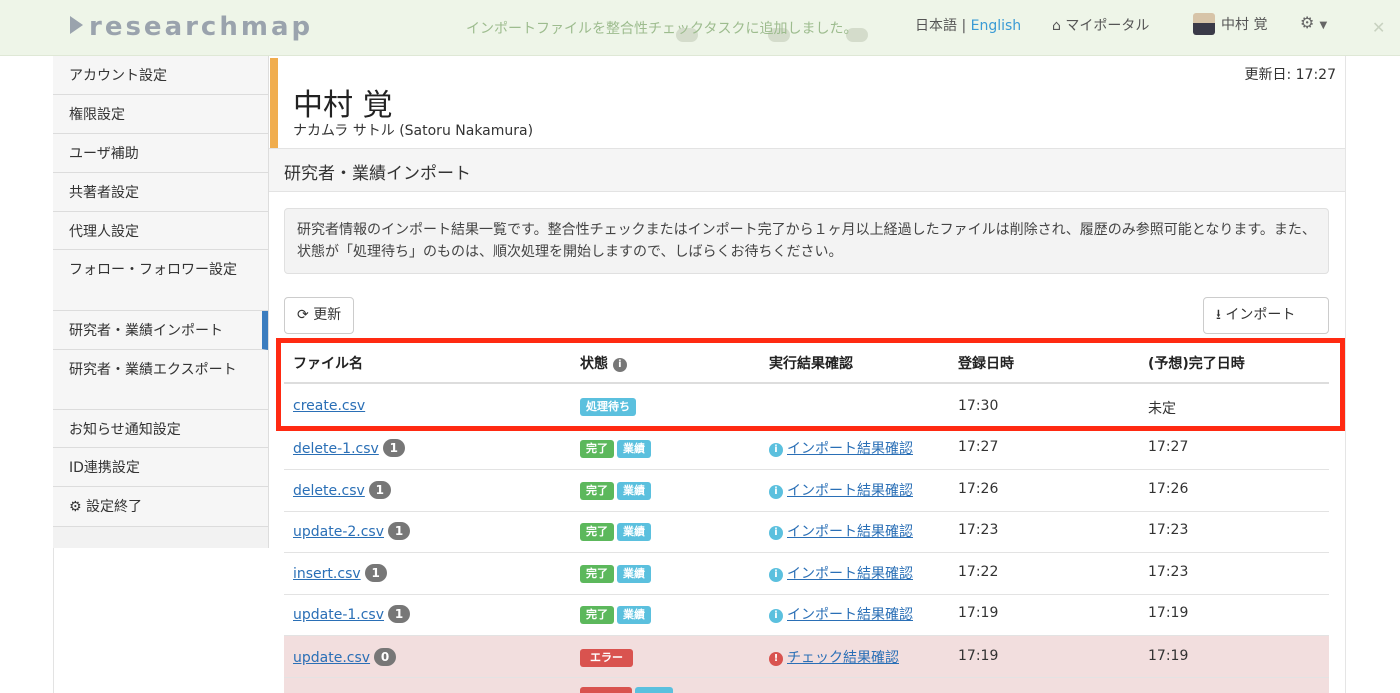 Image resolution: width=1400 pixels, height=693 pixels. Describe the element at coordinates (1056, 26) in the screenshot. I see `home-icon: ⌂` at that location.